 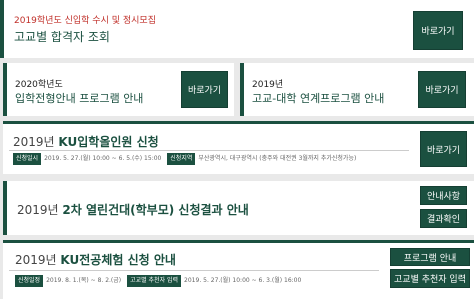 What do you see at coordinates (155, 210) in the screenshot?
I see `card-title: 2차 열린건대(학부모) 신청결과 안내` at bounding box center [155, 210].